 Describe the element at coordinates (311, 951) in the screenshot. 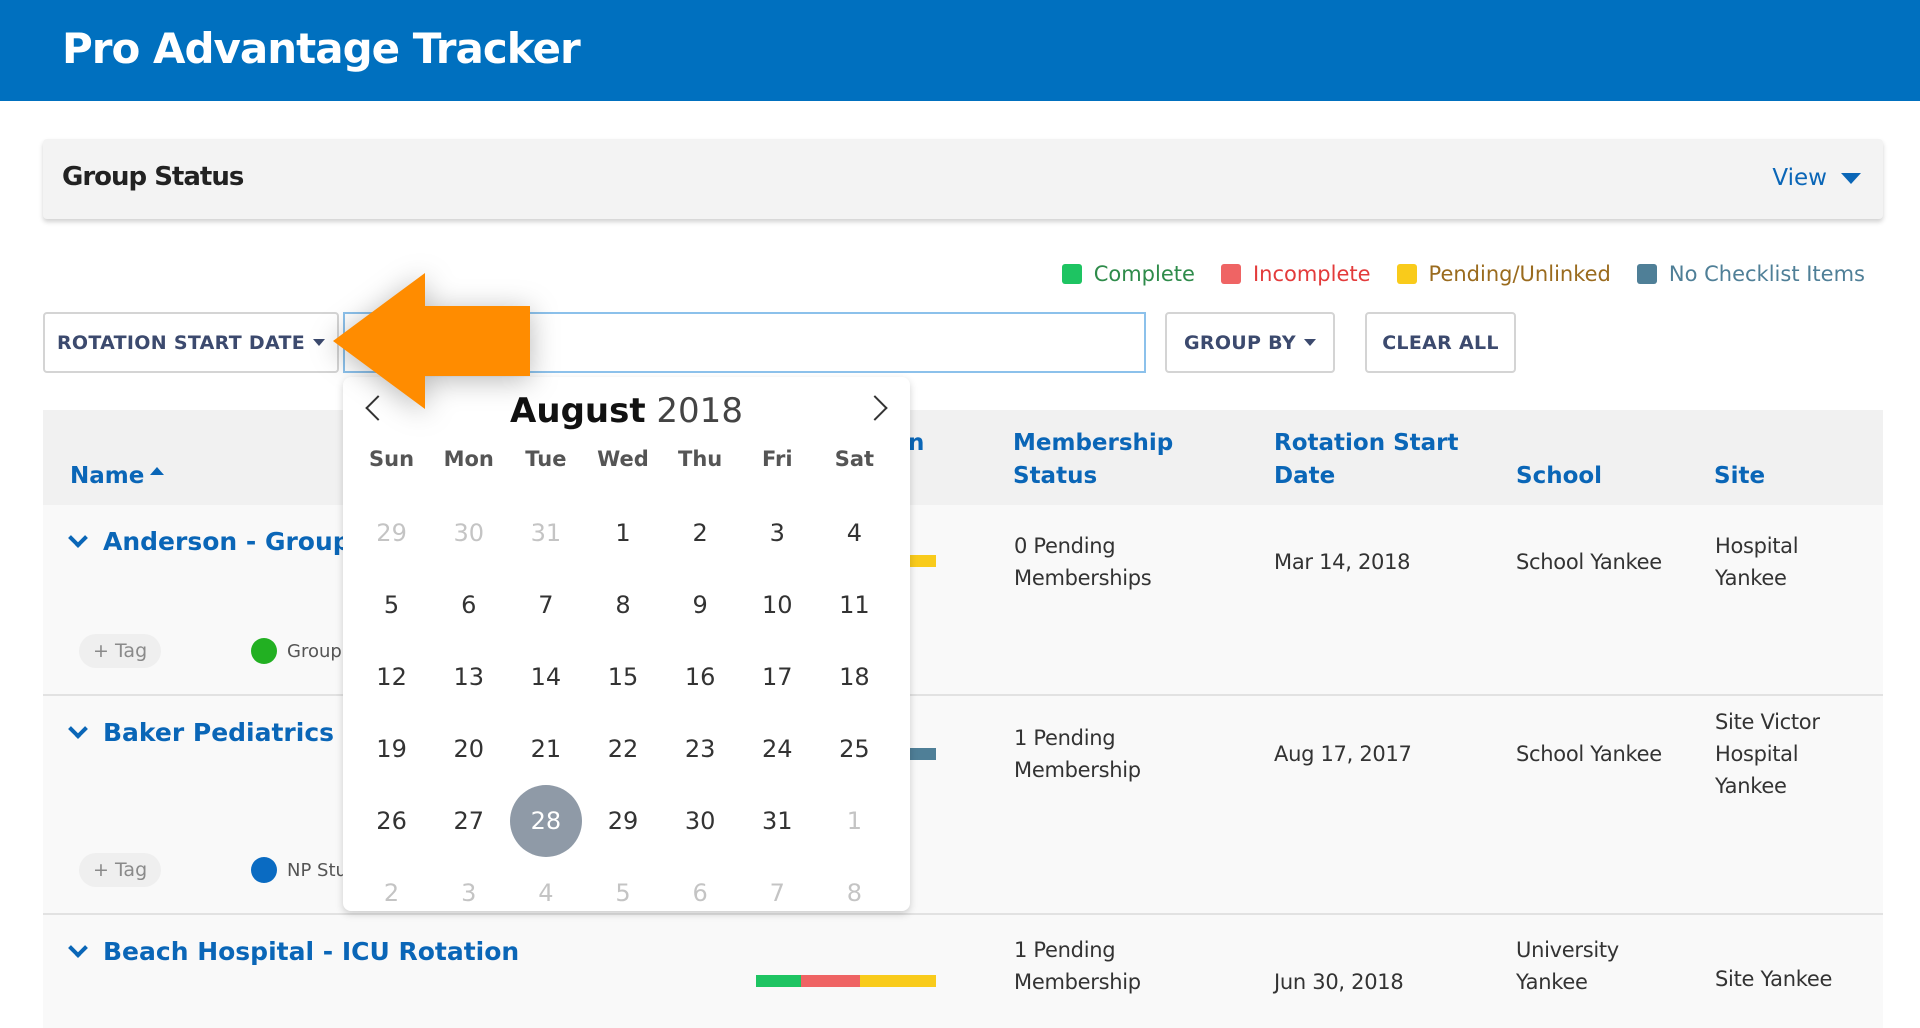

I see `group-name: Beach Hospital - ICU Rotation` at that location.